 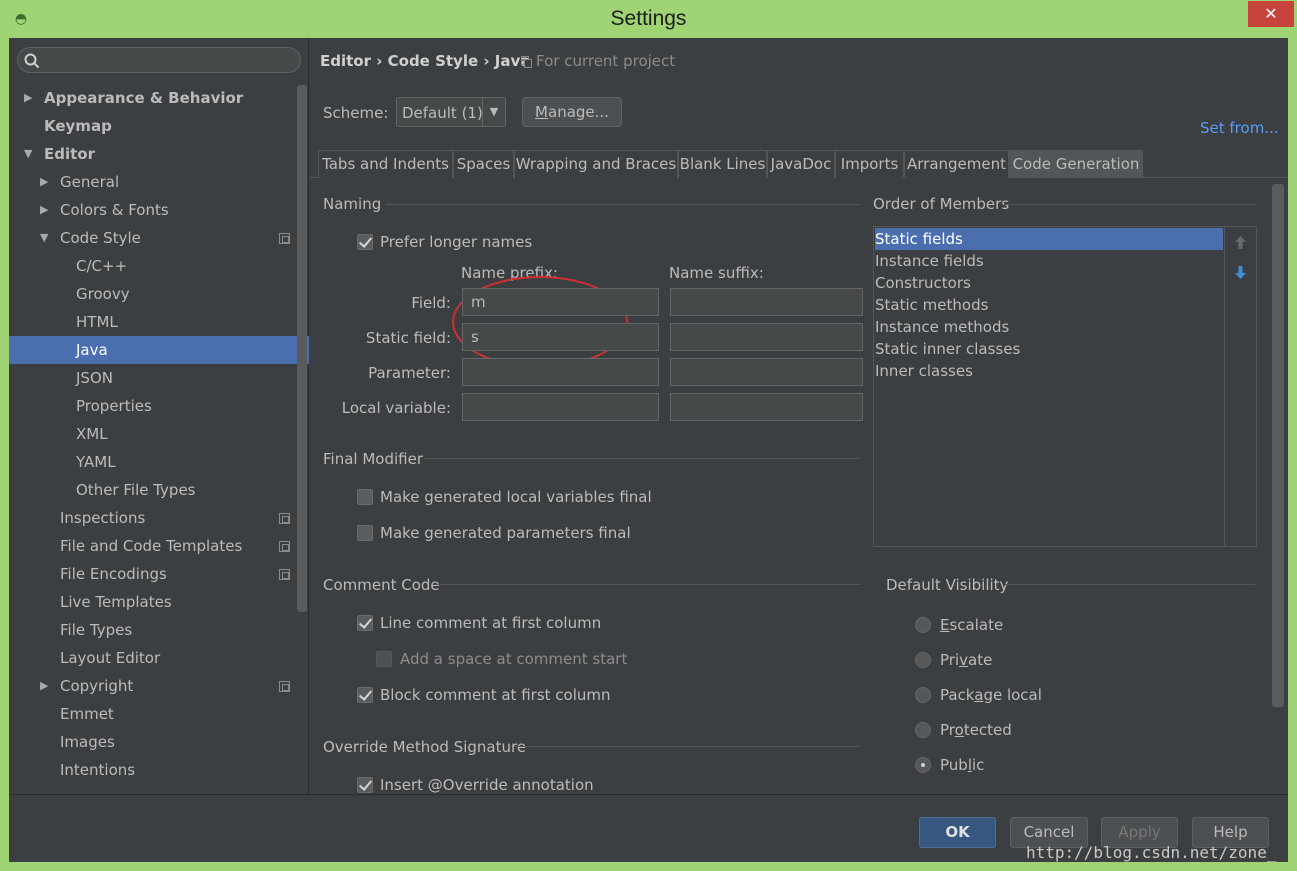 What do you see at coordinates (869, 164) in the screenshot?
I see `tab-imports: Imports` at bounding box center [869, 164].